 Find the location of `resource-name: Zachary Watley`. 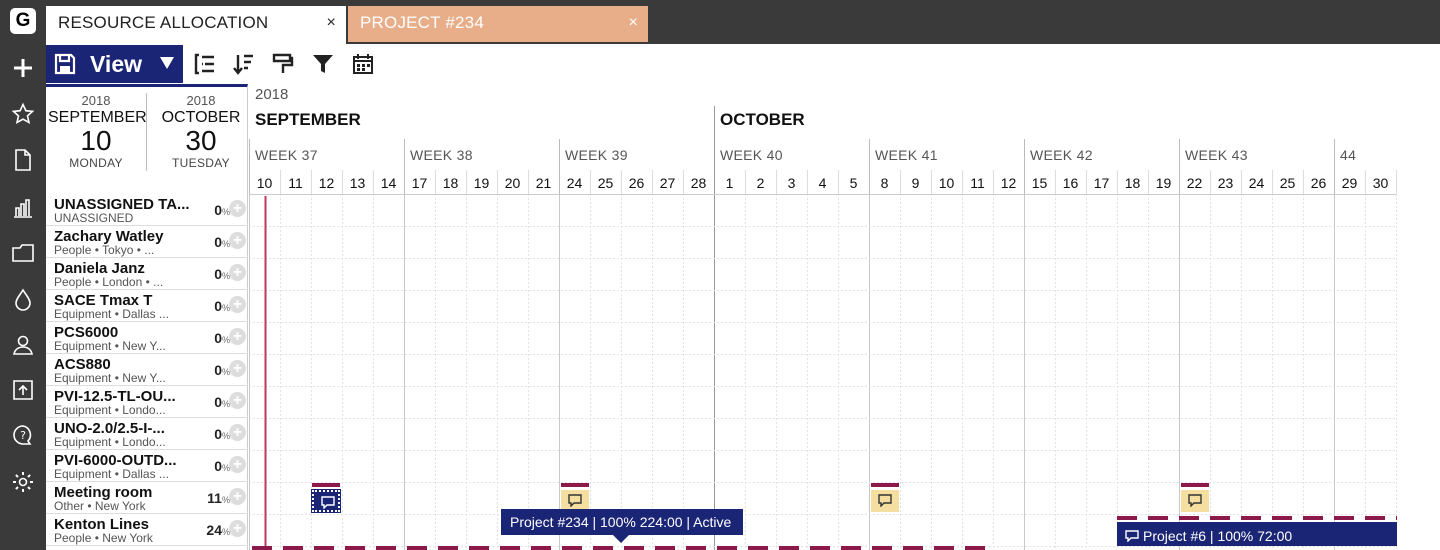

resource-name: Zachary Watley is located at coordinates (124, 236).